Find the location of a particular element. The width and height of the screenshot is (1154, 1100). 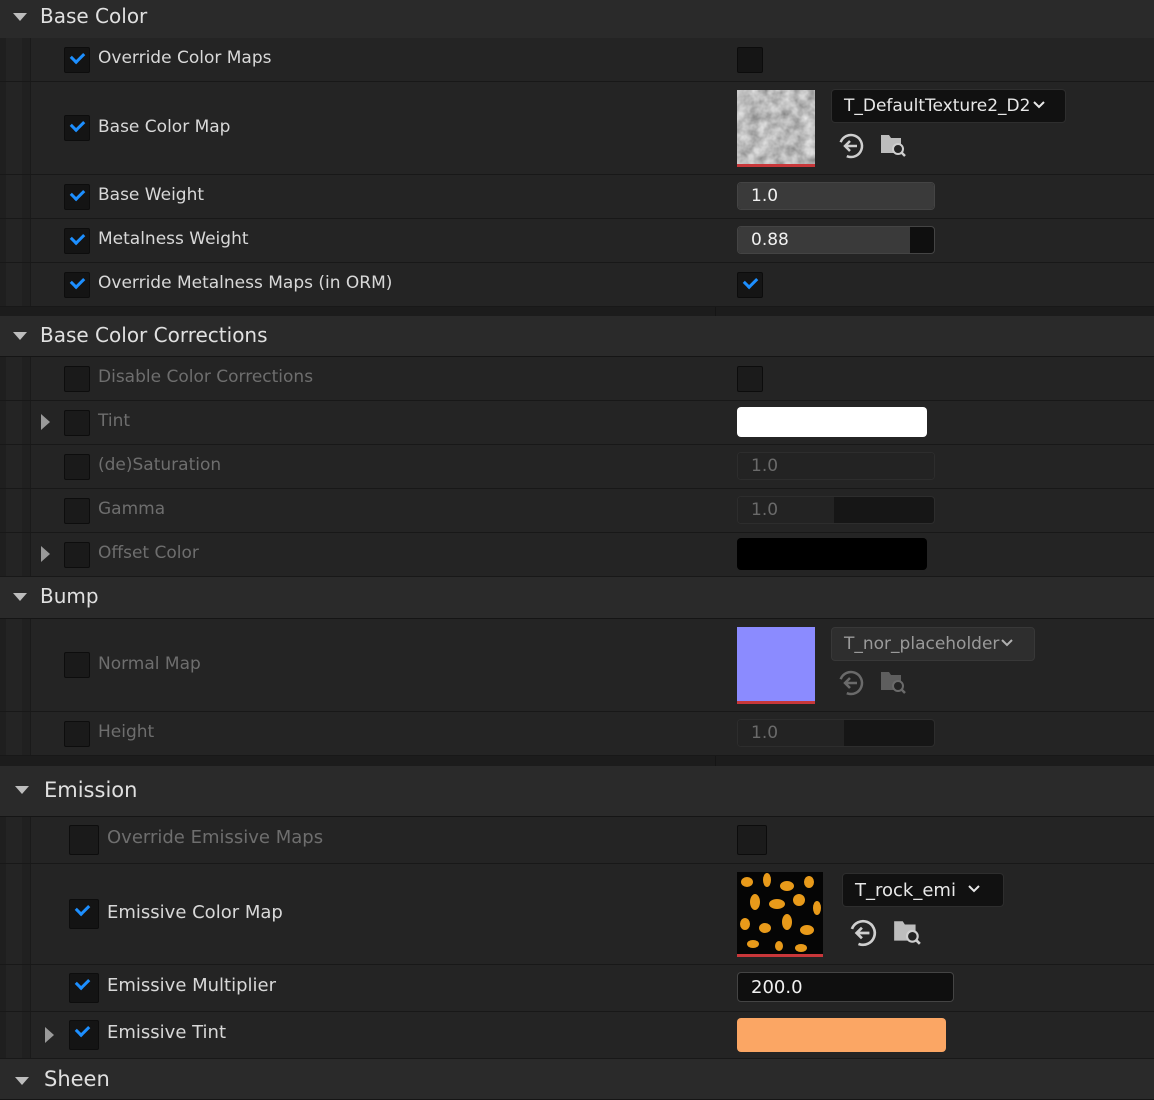

number-value: 200.0 is located at coordinates (777, 987).